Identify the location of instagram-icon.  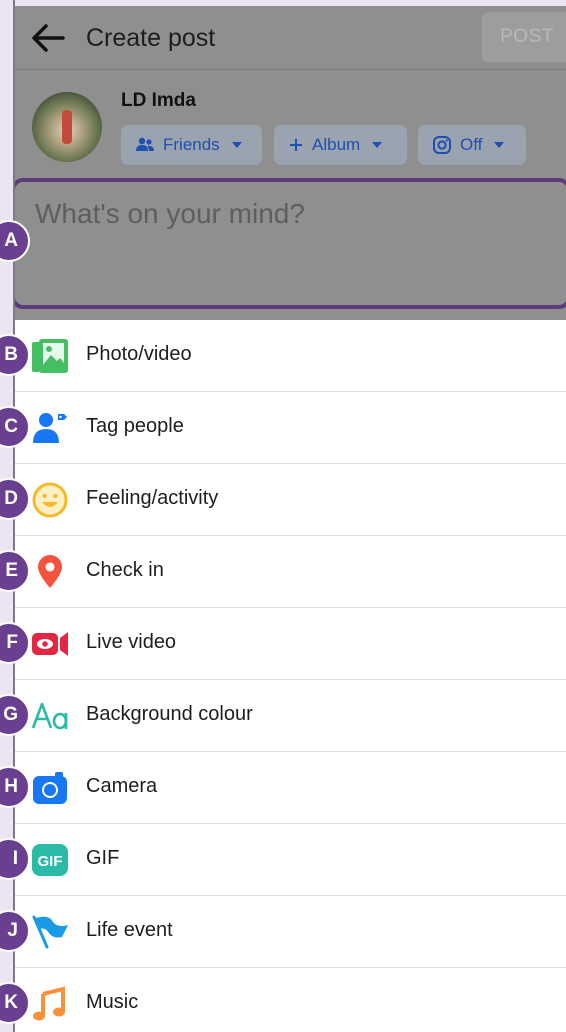
(442, 145).